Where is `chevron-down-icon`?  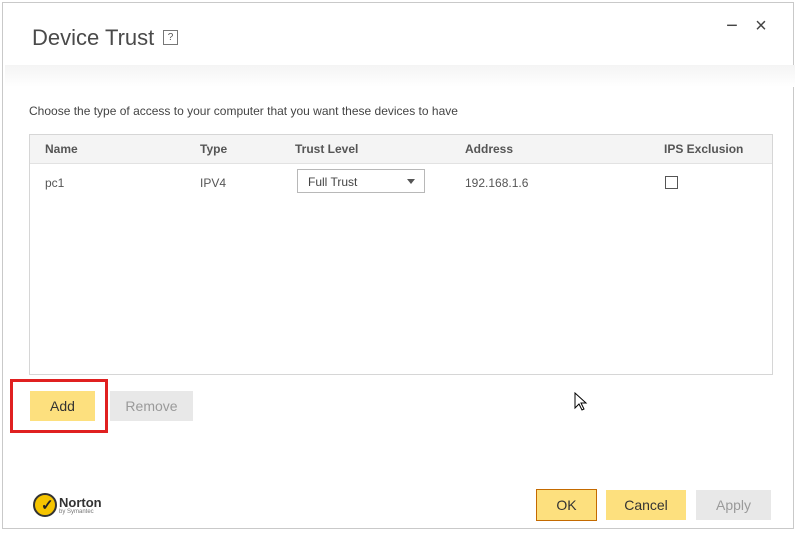
chevron-down-icon is located at coordinates (411, 181).